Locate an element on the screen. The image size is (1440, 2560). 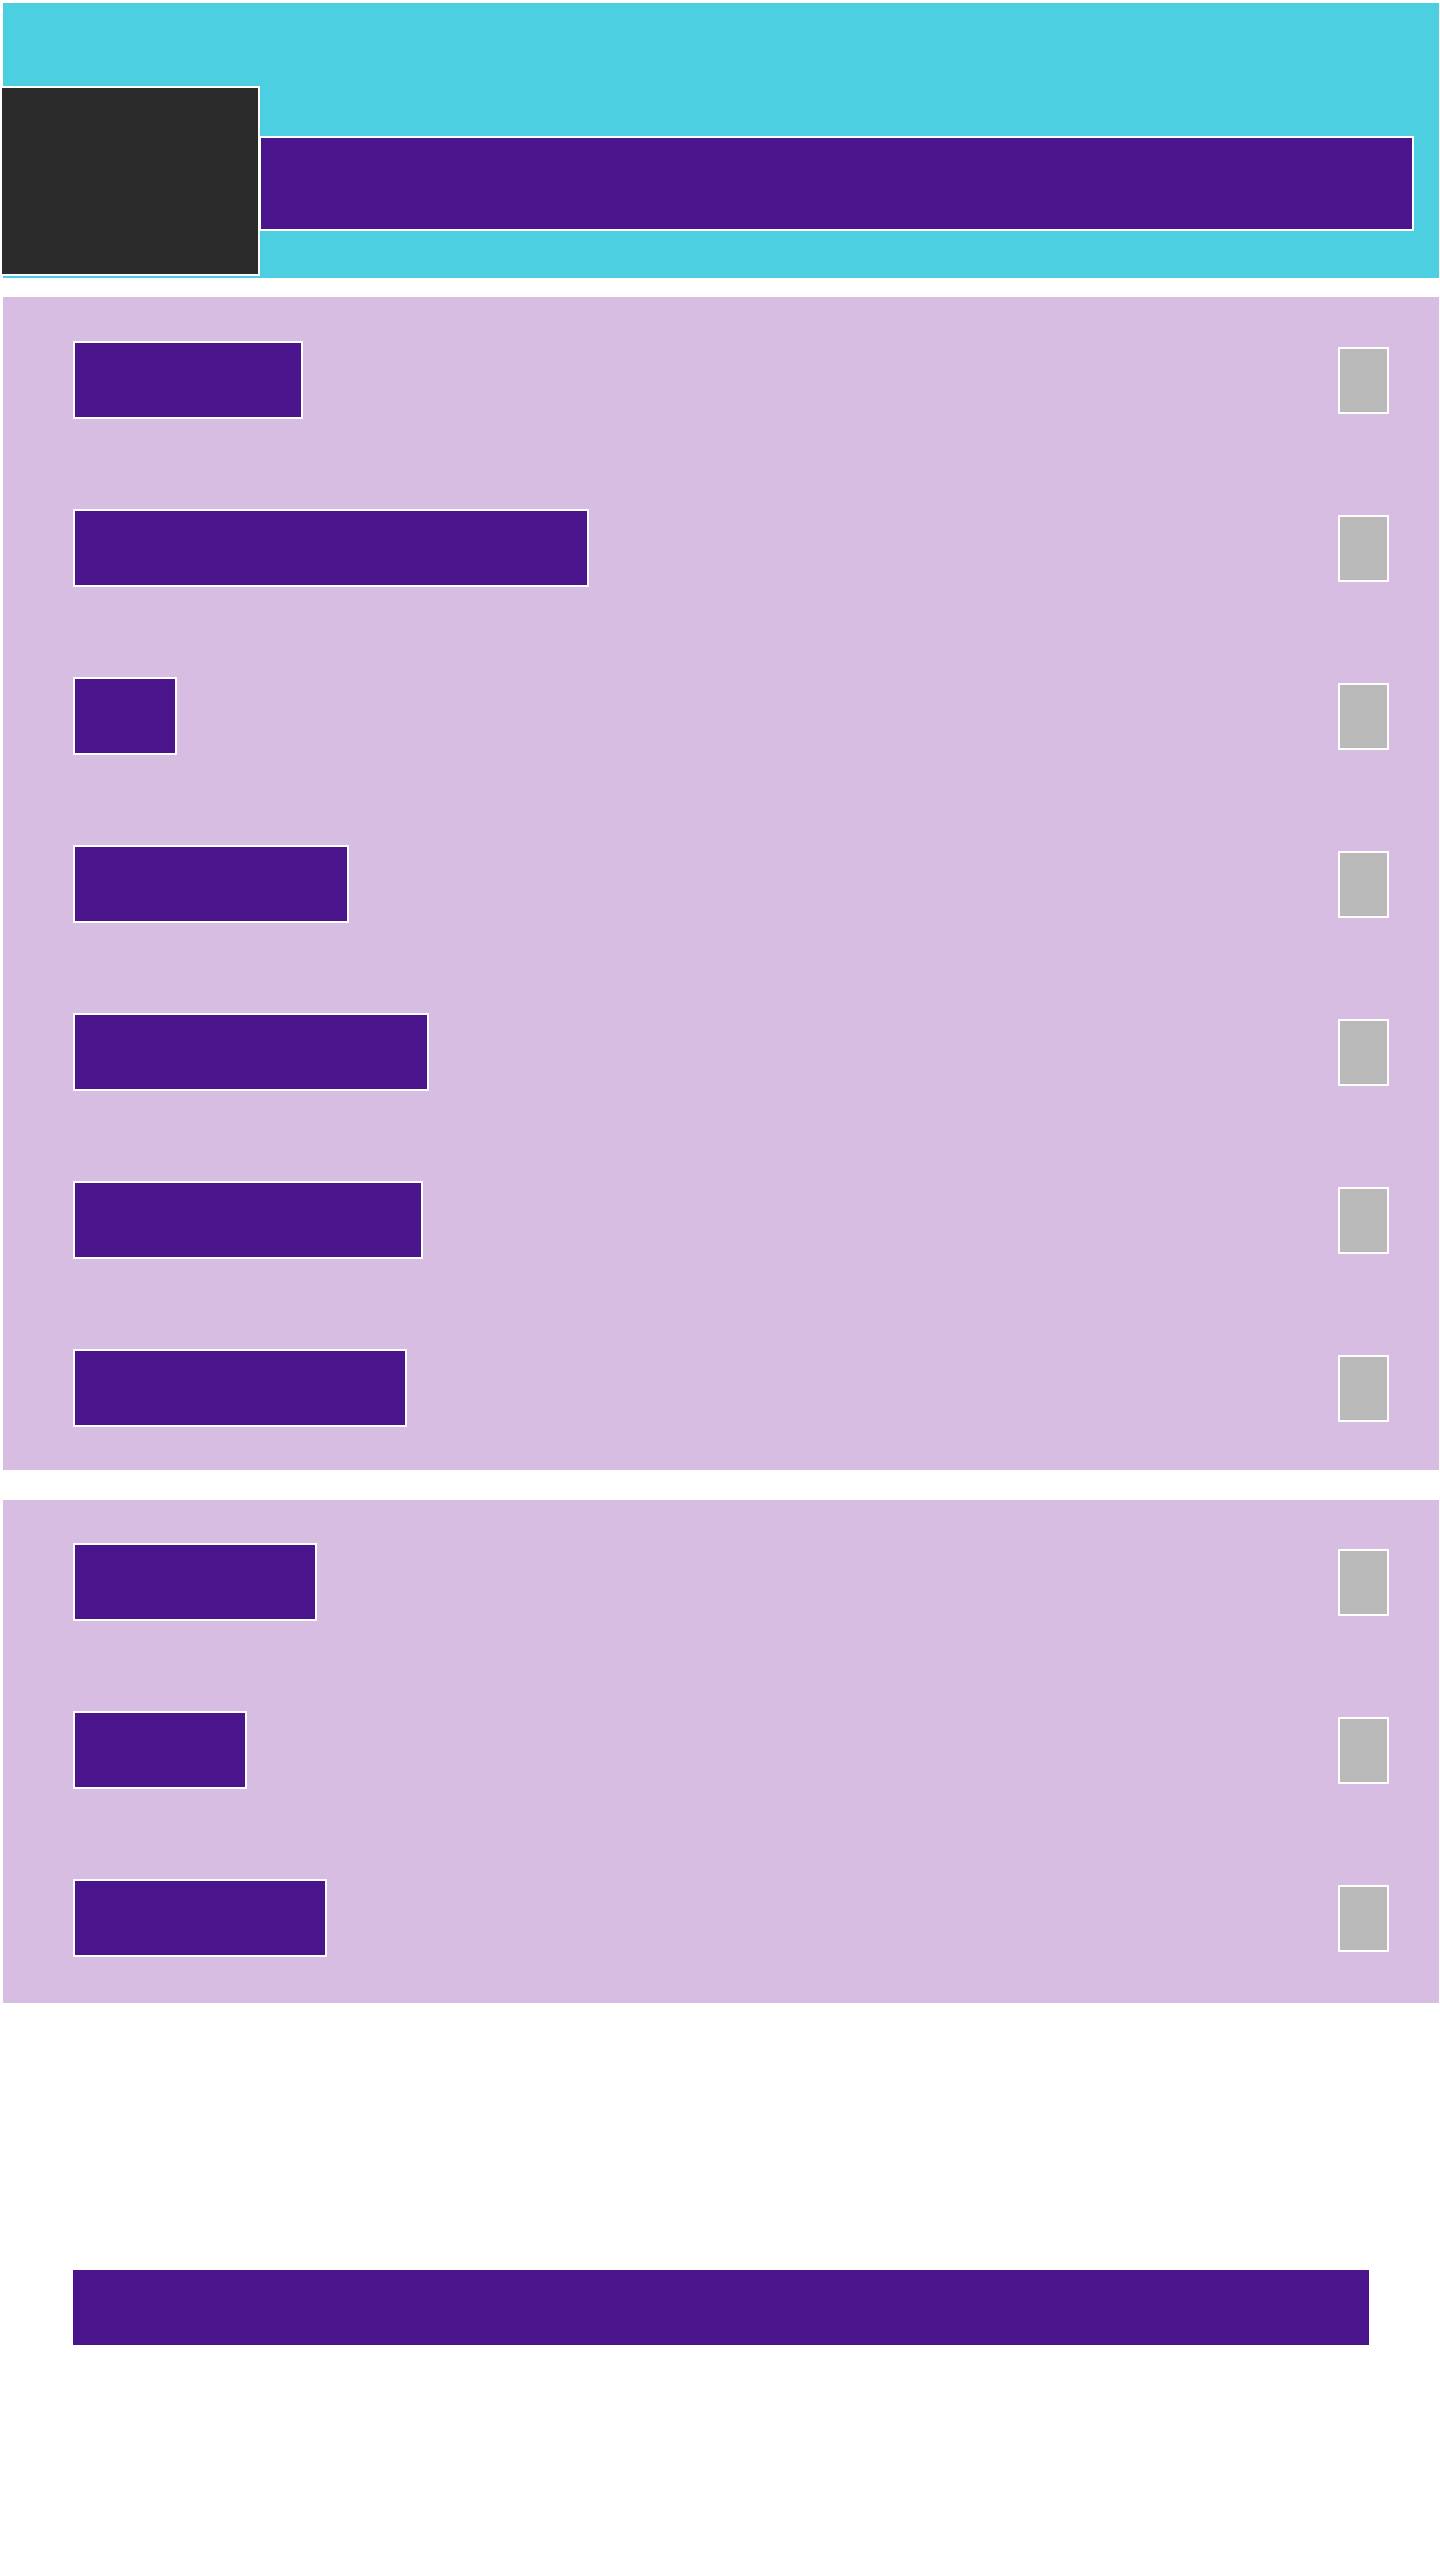
back-button is located at coordinates (130, 181).